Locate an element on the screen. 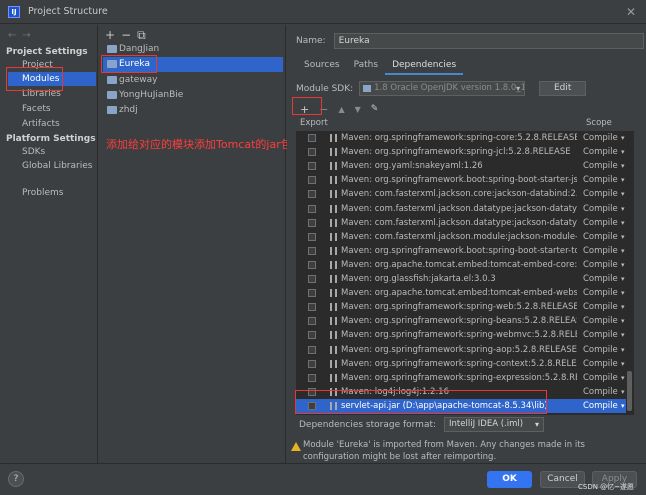 This screenshot has height=495, width=646. remove-dependency-icon: − is located at coordinates (323, 109).